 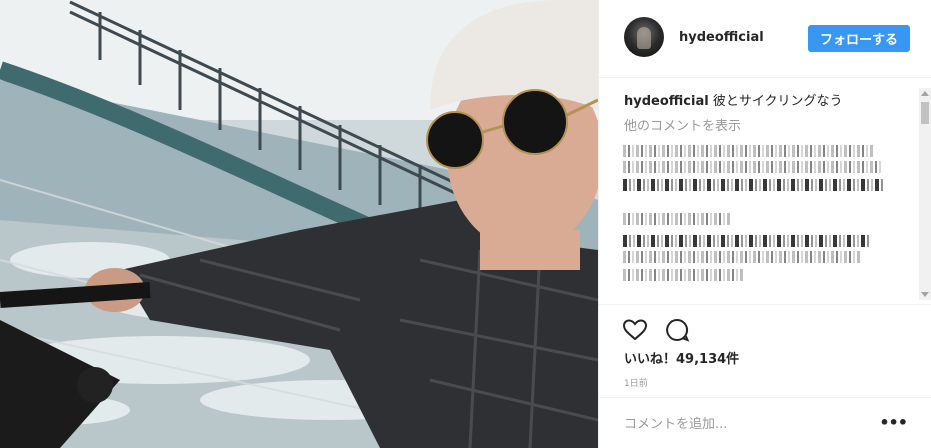 I want to click on caption-username: hydeofficial, so click(x=666, y=101).